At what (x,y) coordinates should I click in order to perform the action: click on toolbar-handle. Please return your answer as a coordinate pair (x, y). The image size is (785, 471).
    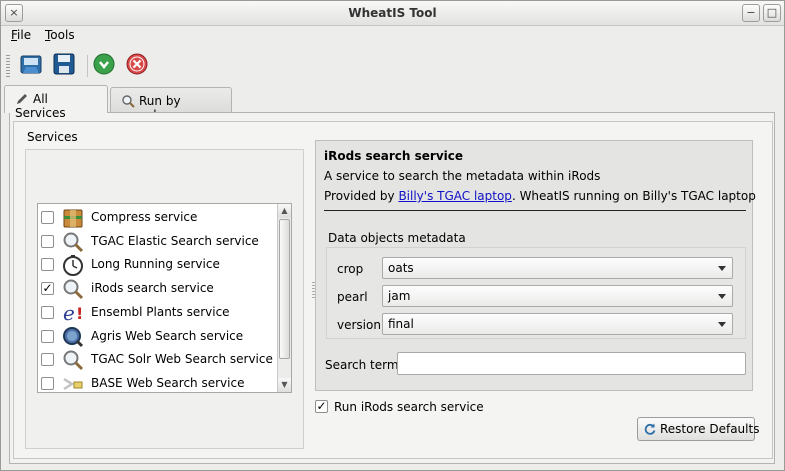
    Looking at the image, I should click on (8, 66).